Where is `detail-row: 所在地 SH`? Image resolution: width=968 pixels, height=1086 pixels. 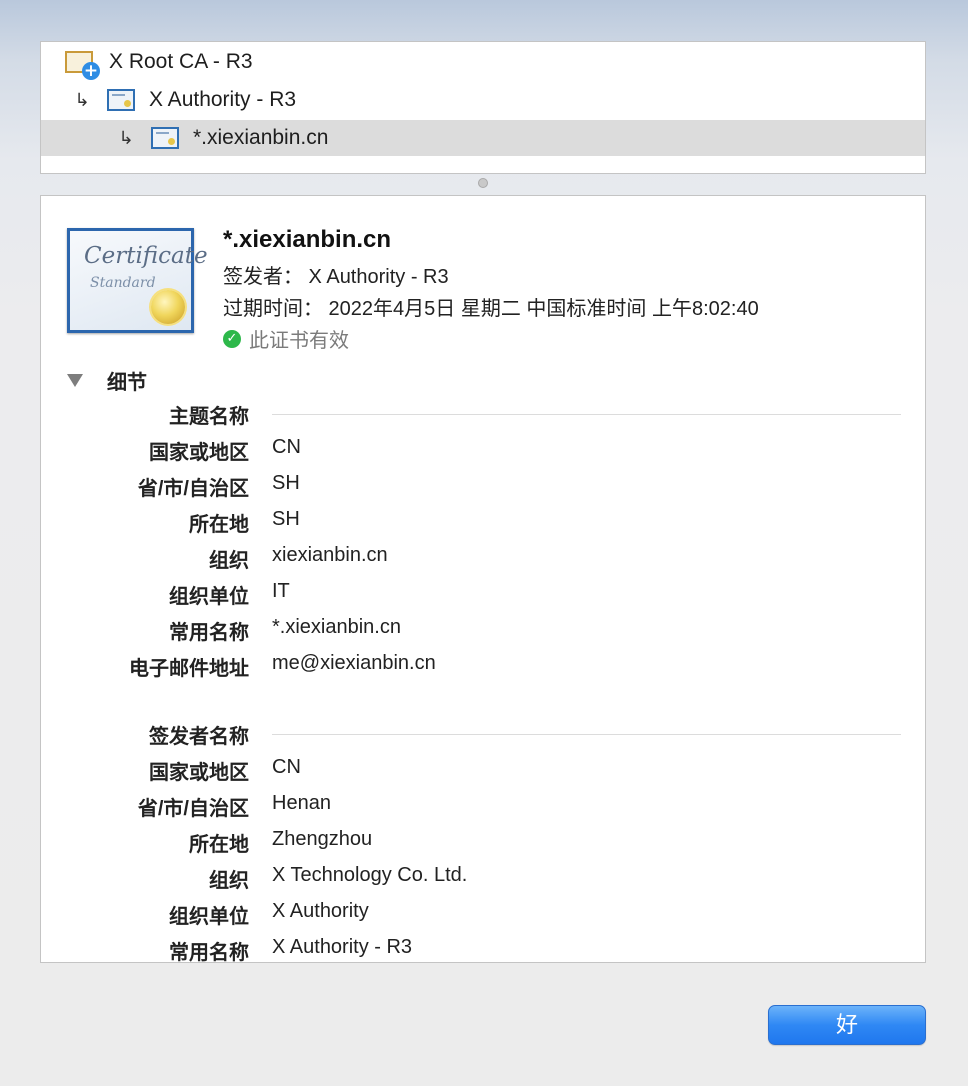 detail-row: 所在地 SH is located at coordinates (244, 522).